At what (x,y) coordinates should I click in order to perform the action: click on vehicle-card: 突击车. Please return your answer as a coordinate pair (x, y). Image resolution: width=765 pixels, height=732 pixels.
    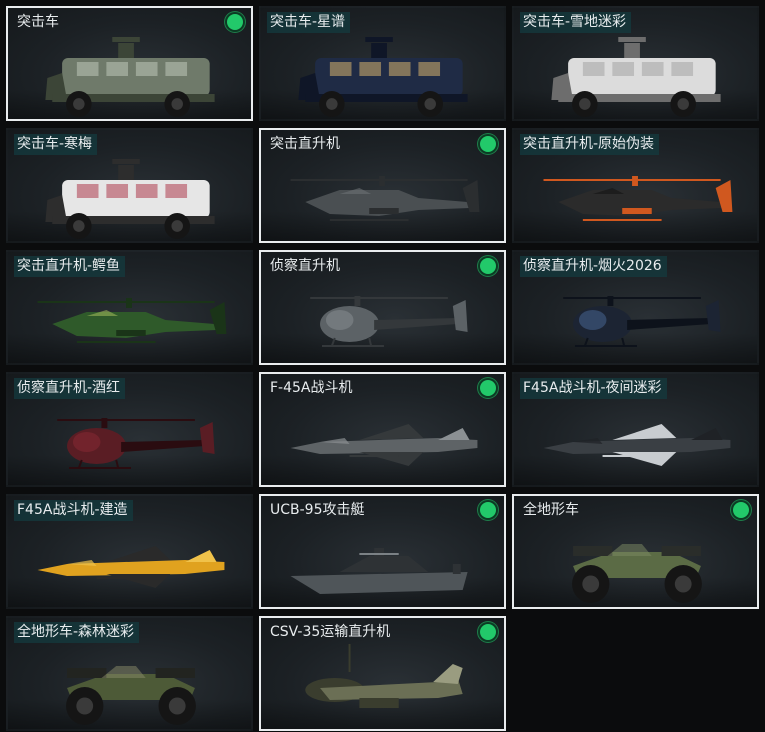
    Looking at the image, I should click on (129, 63).